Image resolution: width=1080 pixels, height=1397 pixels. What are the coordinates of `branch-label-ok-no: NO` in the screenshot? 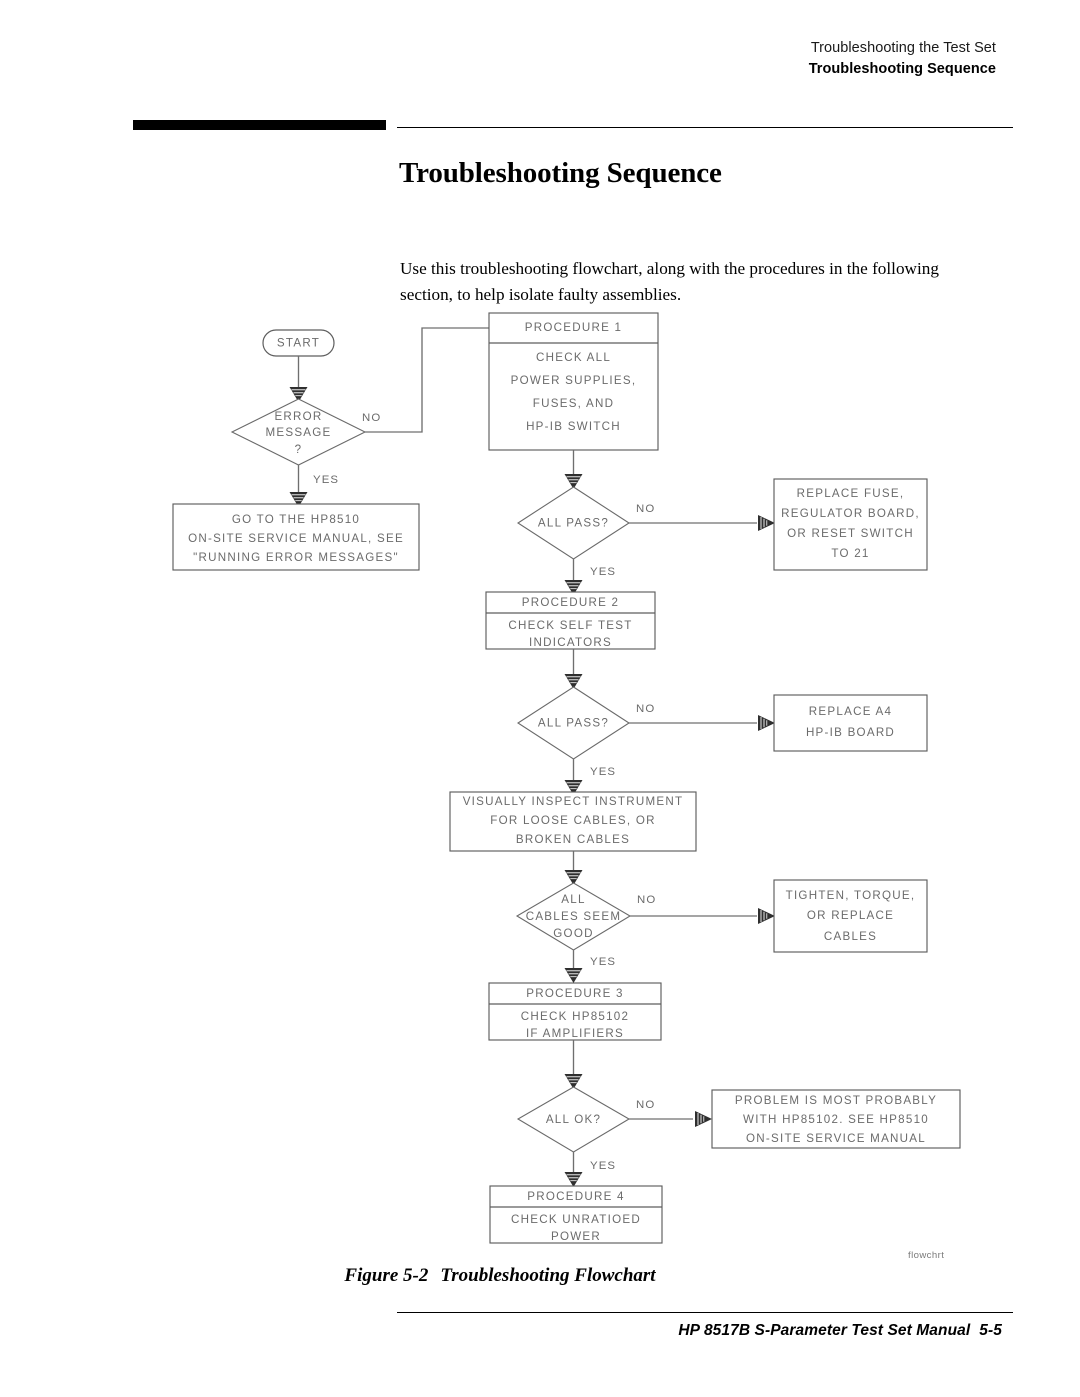 It's located at (645, 1105).